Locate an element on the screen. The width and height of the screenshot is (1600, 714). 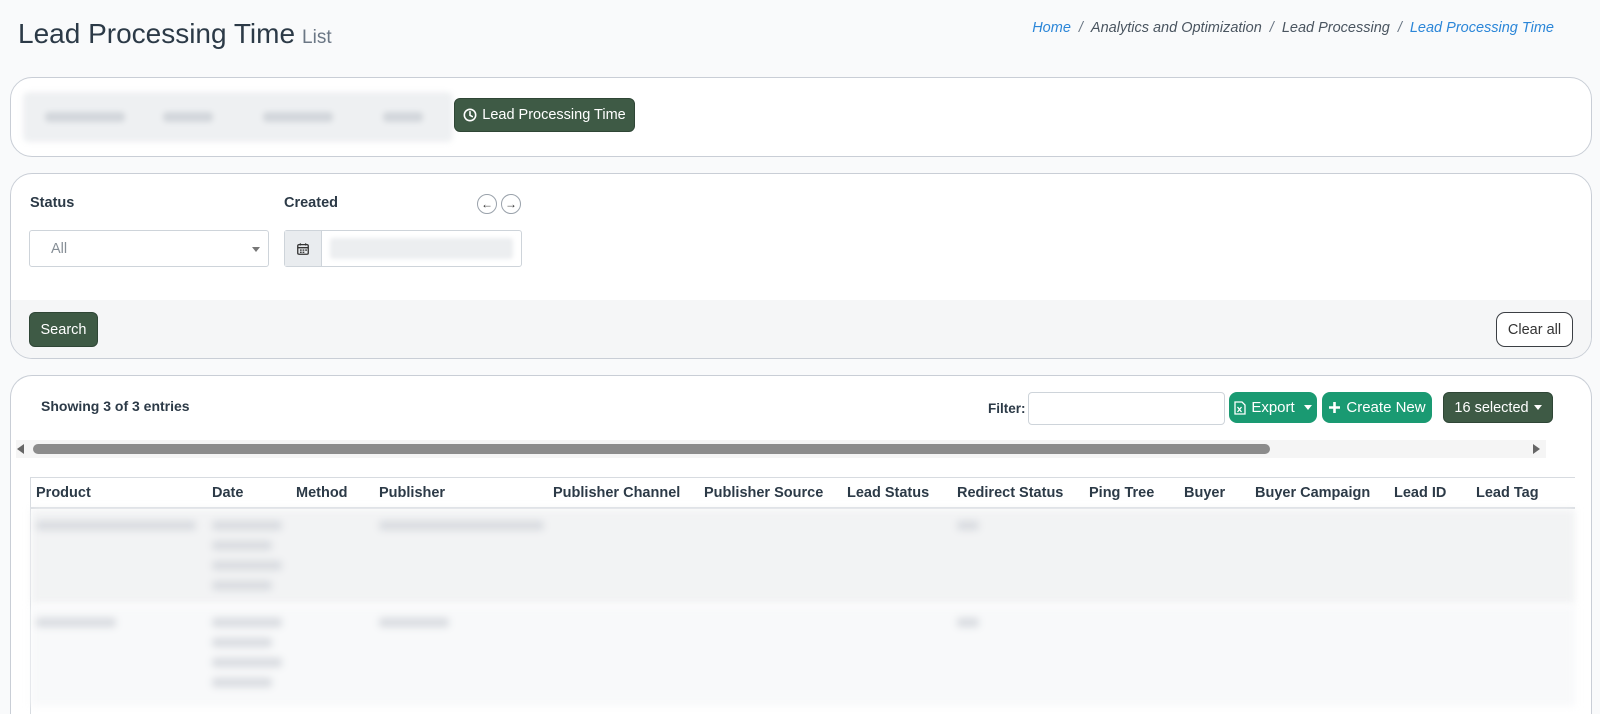
created-date-range is located at coordinates (403, 248).